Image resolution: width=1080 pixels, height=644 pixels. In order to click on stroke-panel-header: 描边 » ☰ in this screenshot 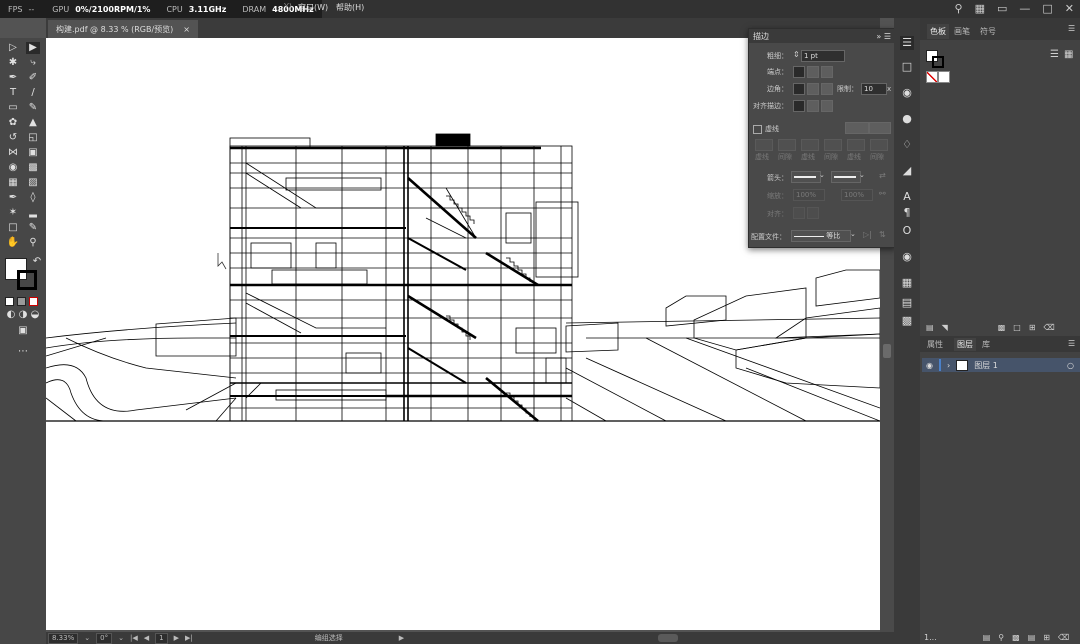, I will do `click(822, 36)`.